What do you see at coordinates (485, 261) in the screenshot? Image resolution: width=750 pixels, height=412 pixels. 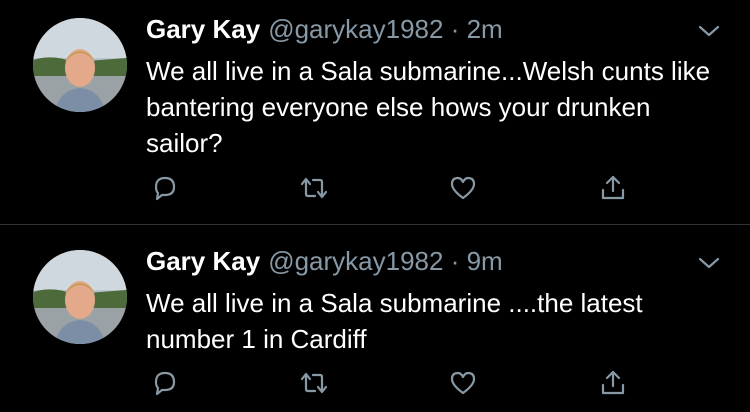 I see `timestamp: 9m` at bounding box center [485, 261].